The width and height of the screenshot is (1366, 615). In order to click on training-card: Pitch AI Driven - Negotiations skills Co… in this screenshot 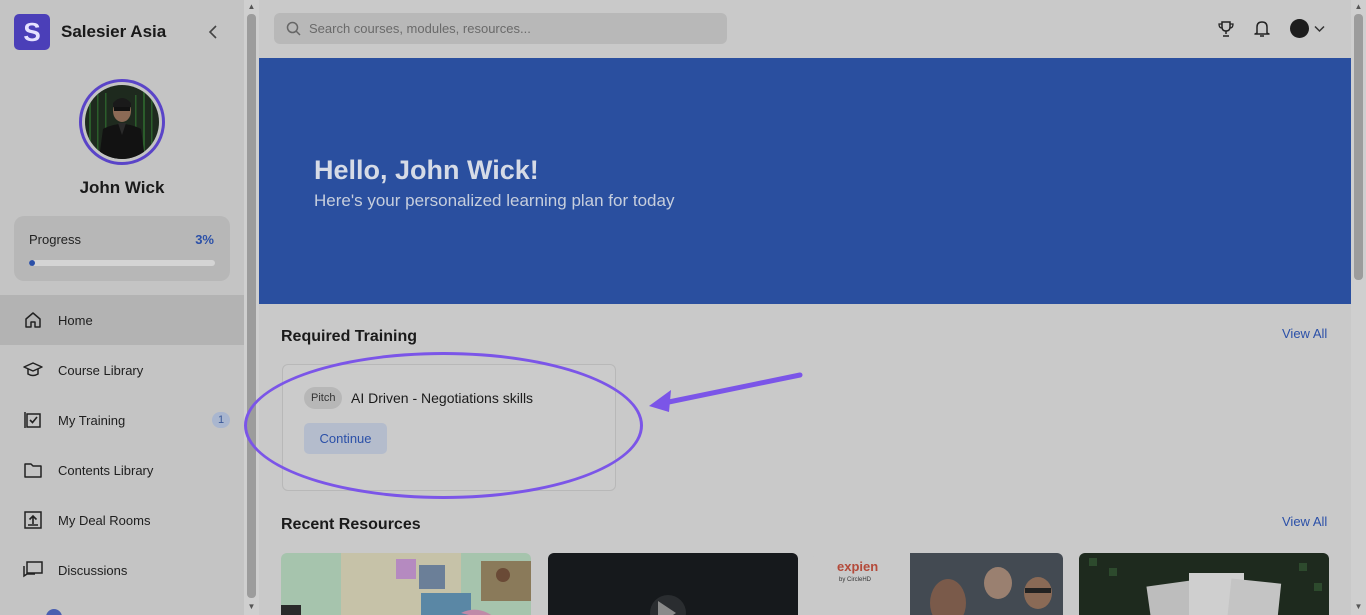, I will do `click(449, 427)`.